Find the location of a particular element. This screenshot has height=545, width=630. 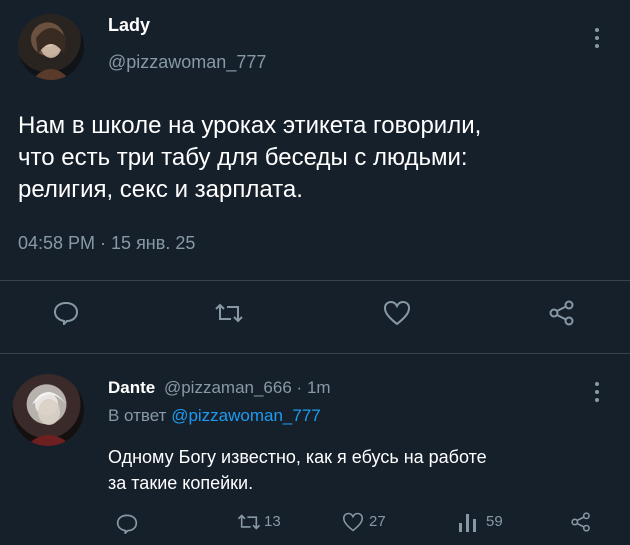

views-count: 59 is located at coordinates (494, 521).